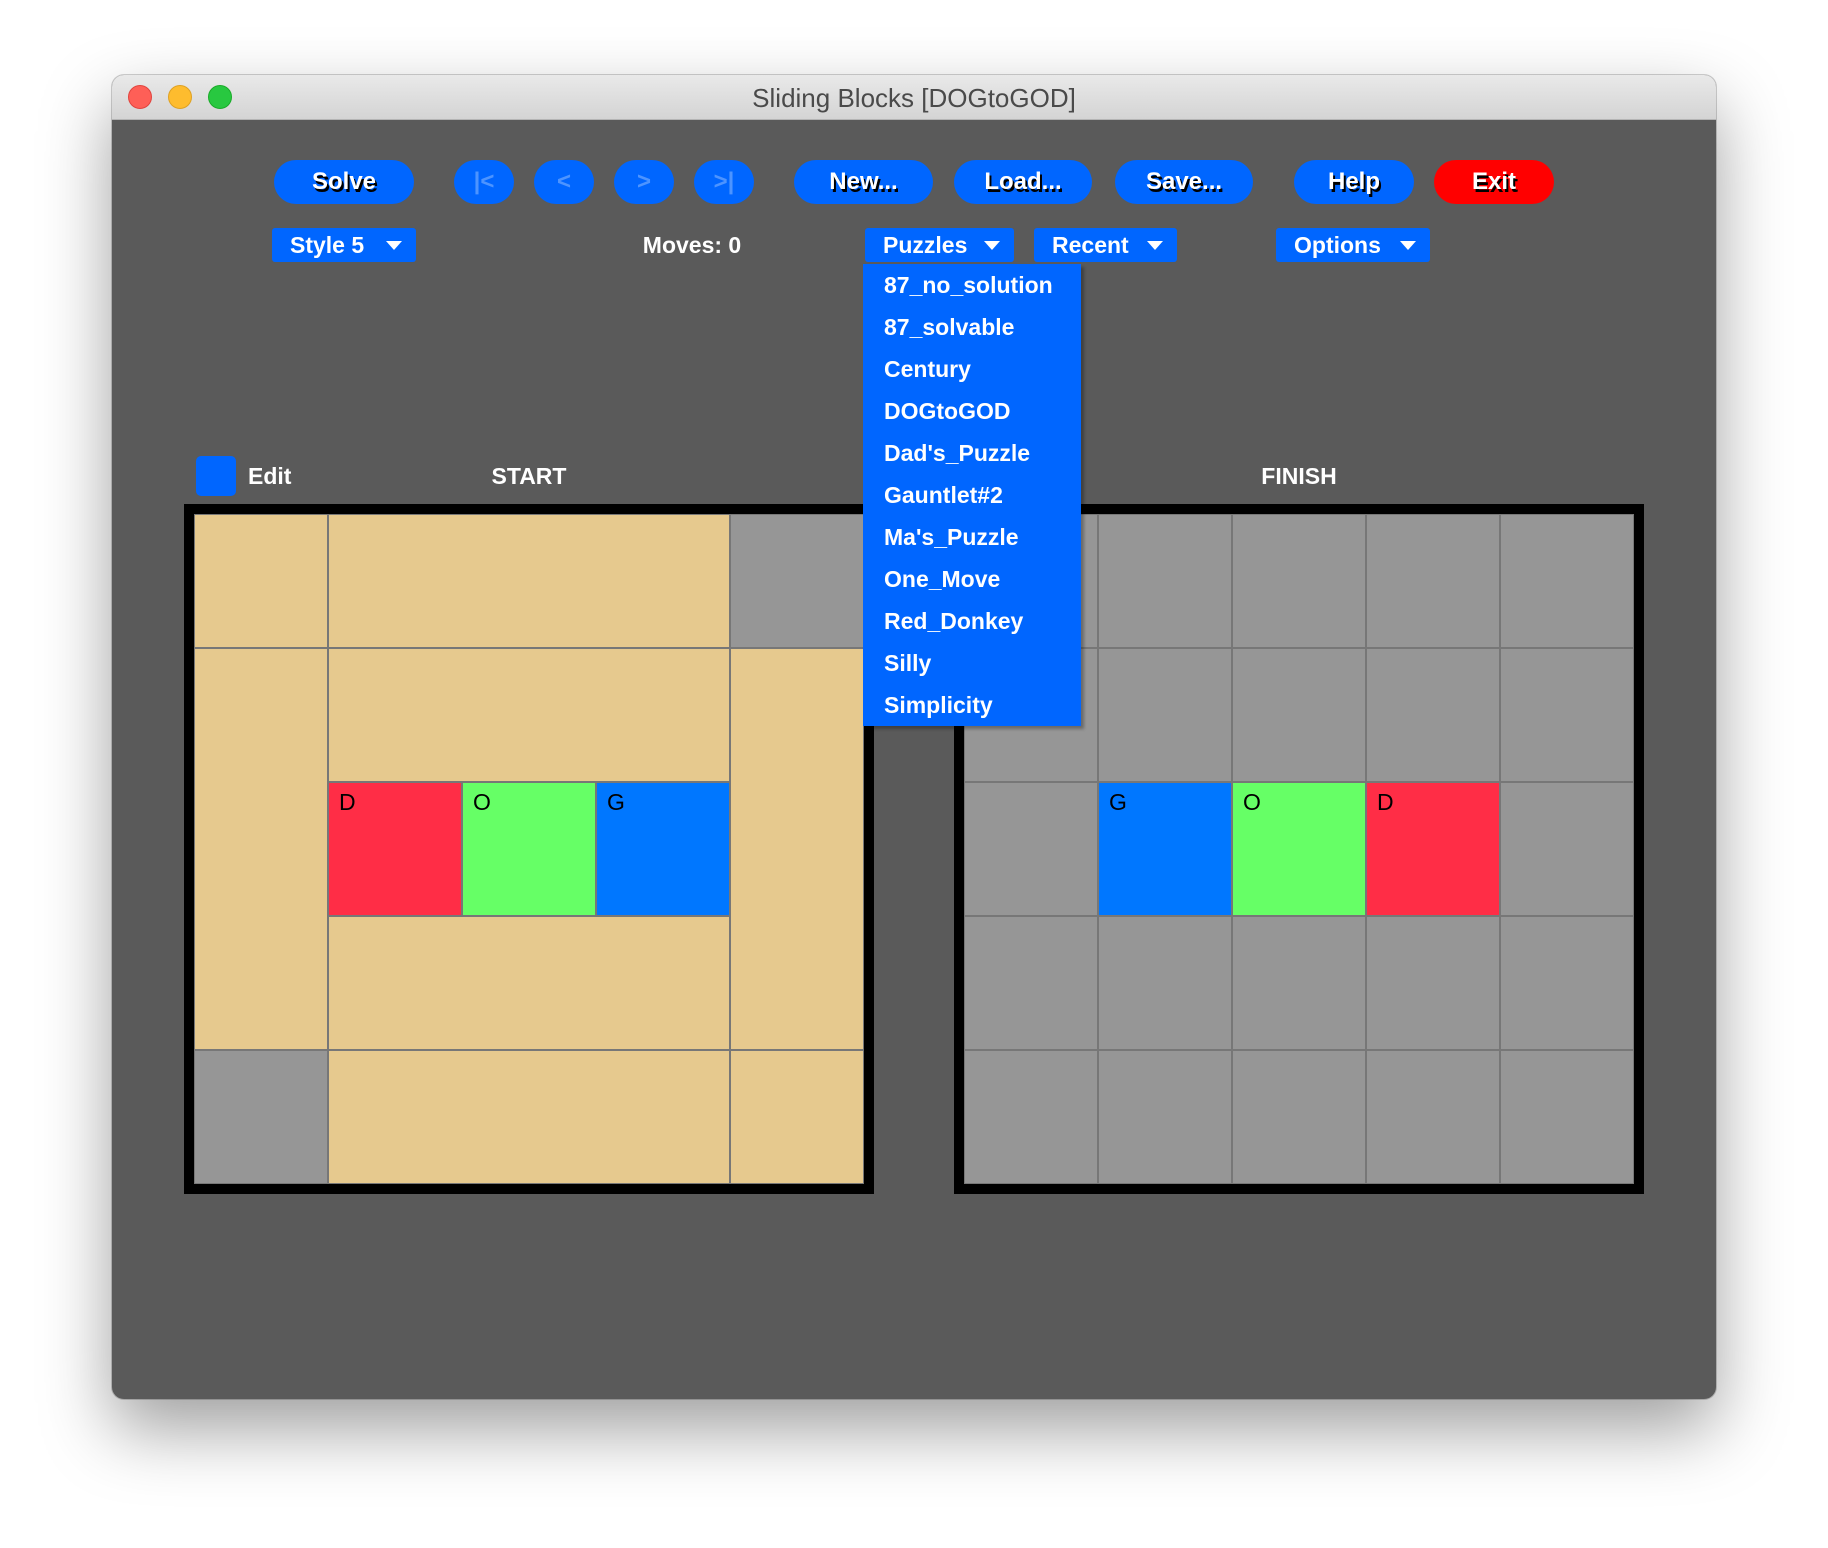 This screenshot has width=1828, height=1548. What do you see at coordinates (564, 182) in the screenshot?
I see `previous-move-button: <` at bounding box center [564, 182].